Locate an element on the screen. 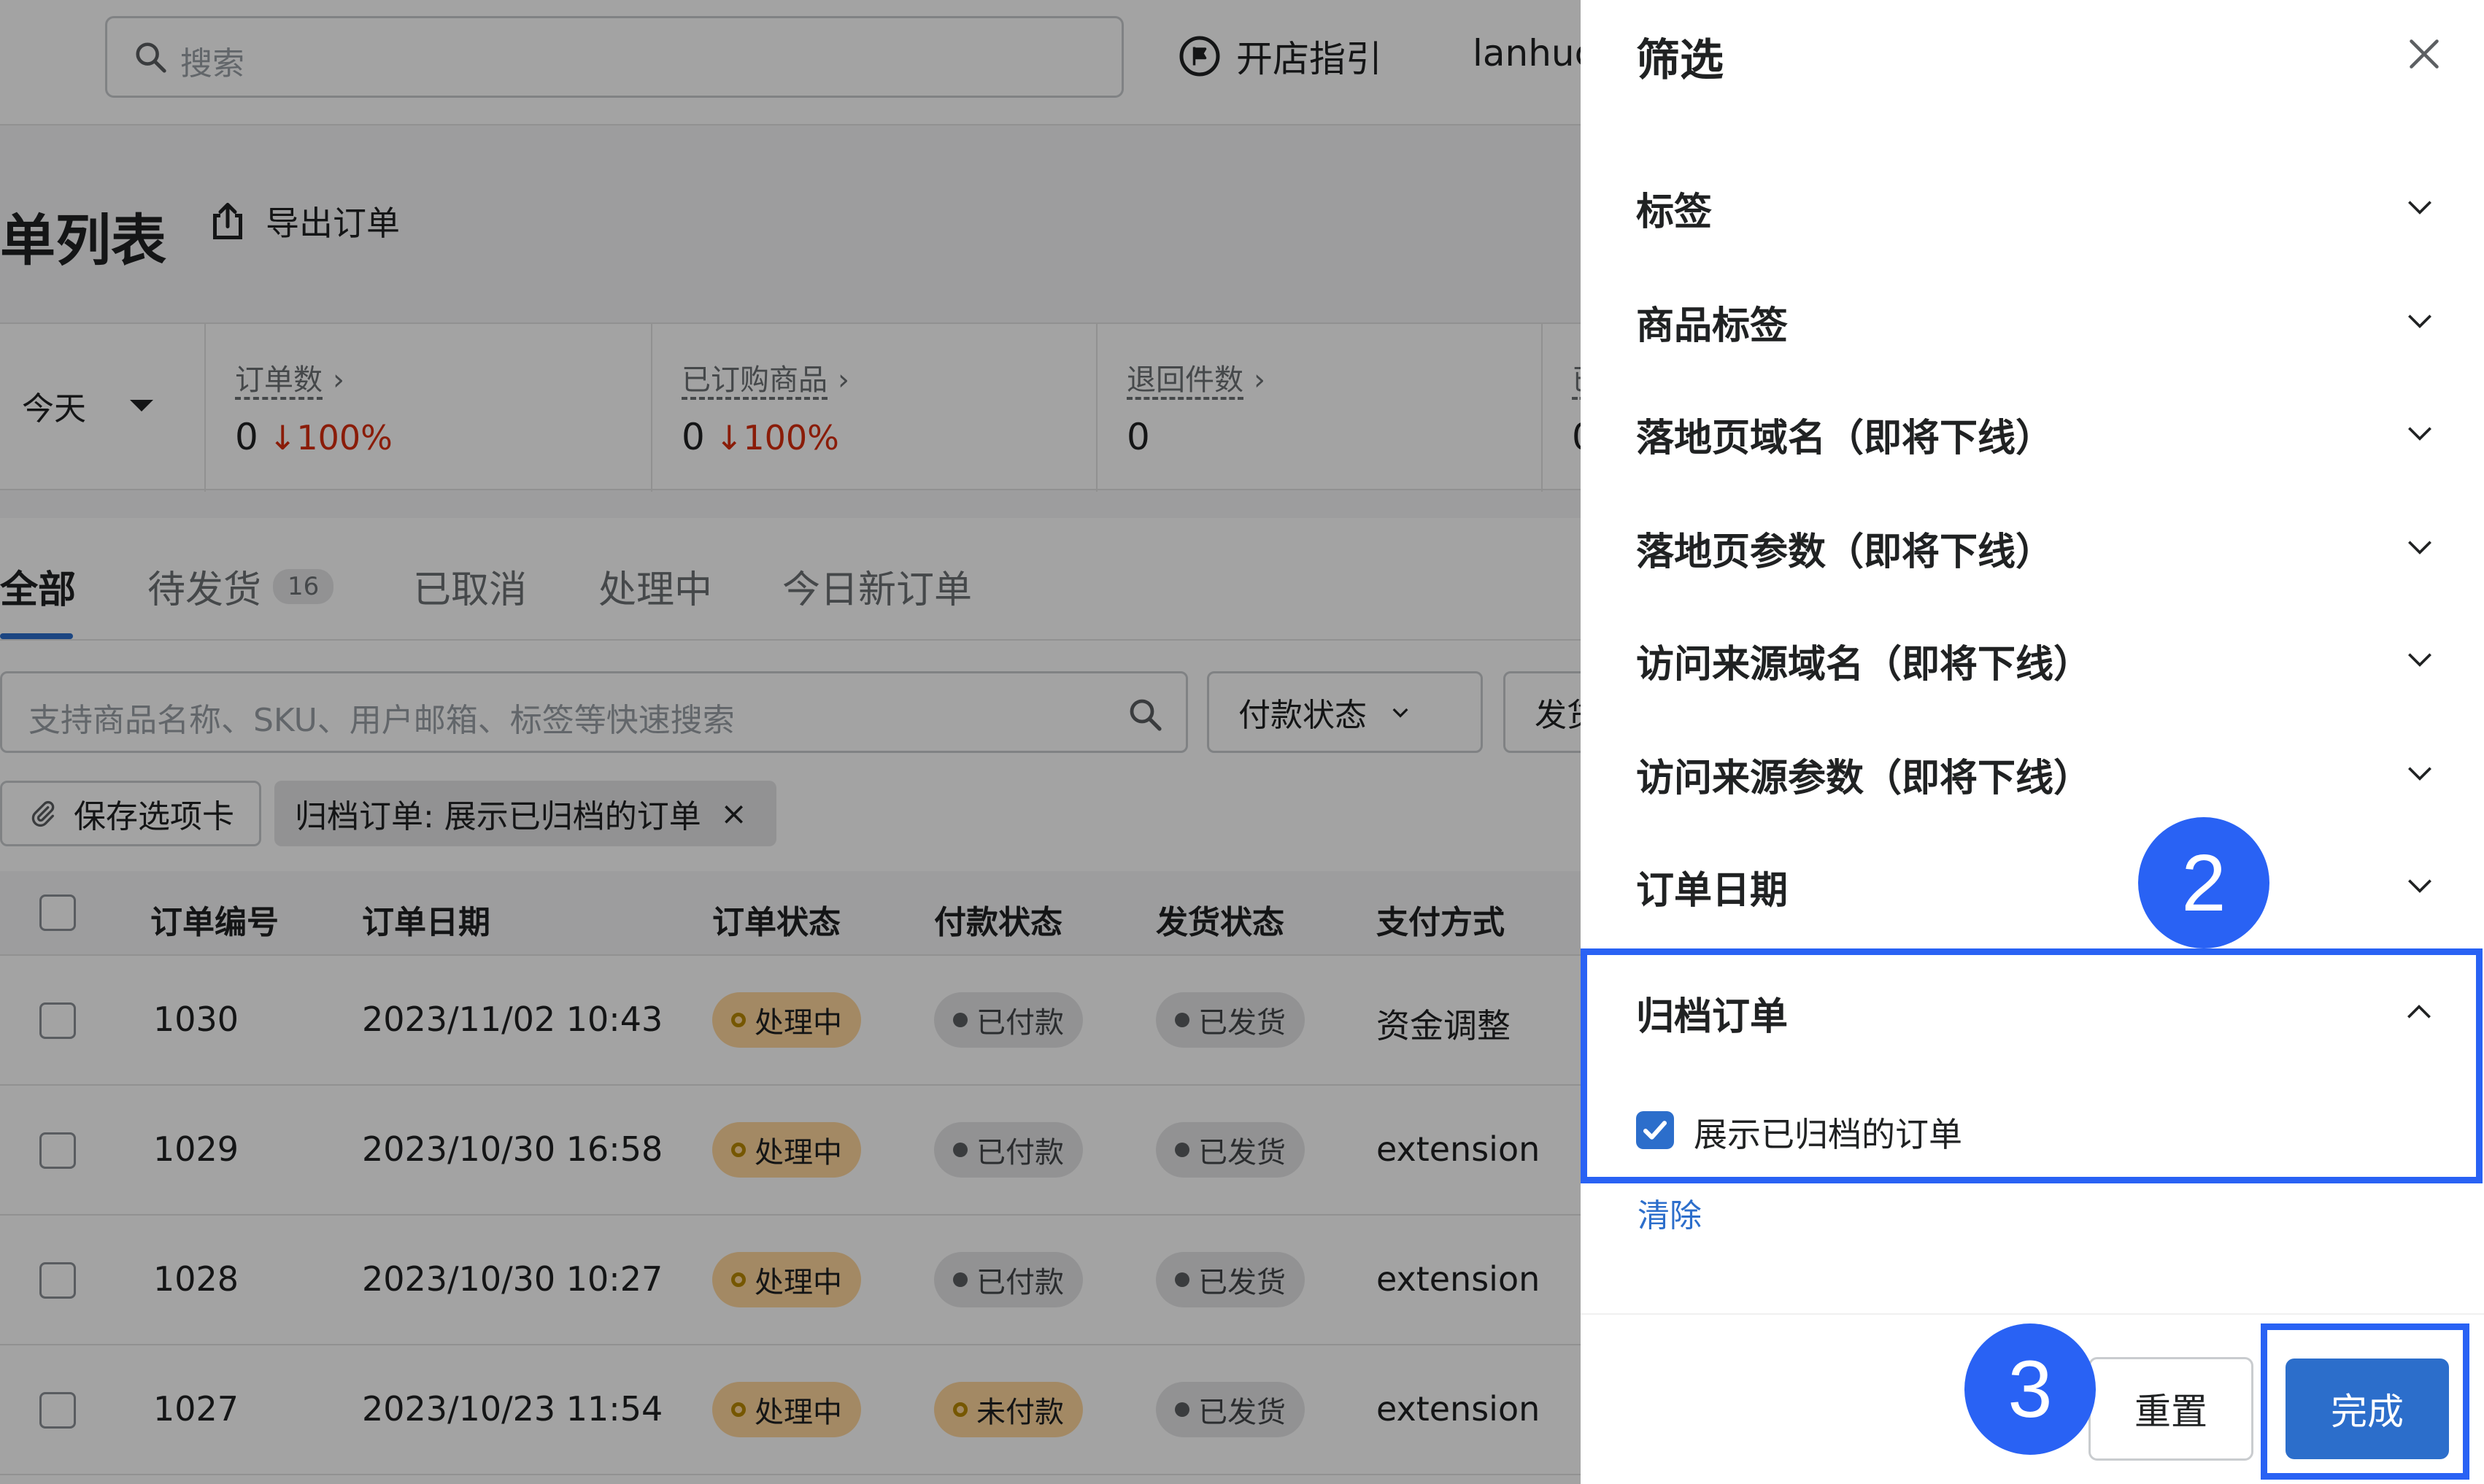 Image resolution: width=2484 pixels, height=1484 pixels. filter-section-referrer-params: 访问来源参数（即将下线） is located at coordinates (2032, 772).